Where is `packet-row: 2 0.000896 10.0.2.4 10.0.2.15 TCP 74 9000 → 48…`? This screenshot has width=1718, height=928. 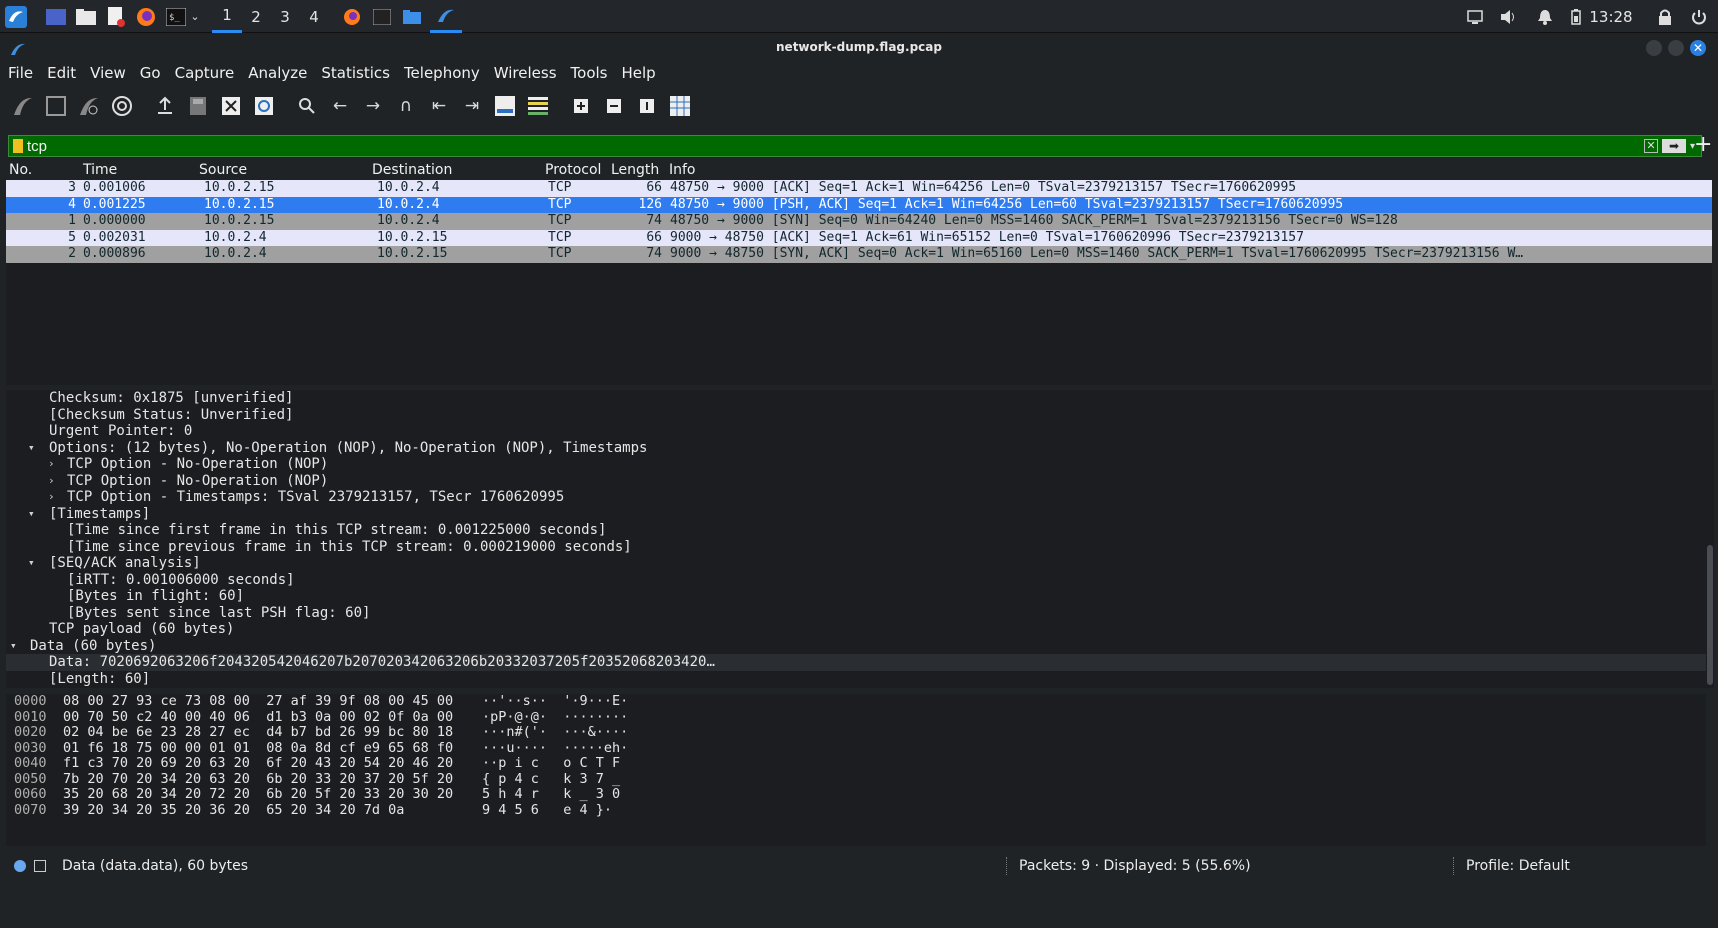 packet-row: 2 0.000896 10.0.2.4 10.0.2.15 TCP 74 9000 → 48… is located at coordinates (859, 254).